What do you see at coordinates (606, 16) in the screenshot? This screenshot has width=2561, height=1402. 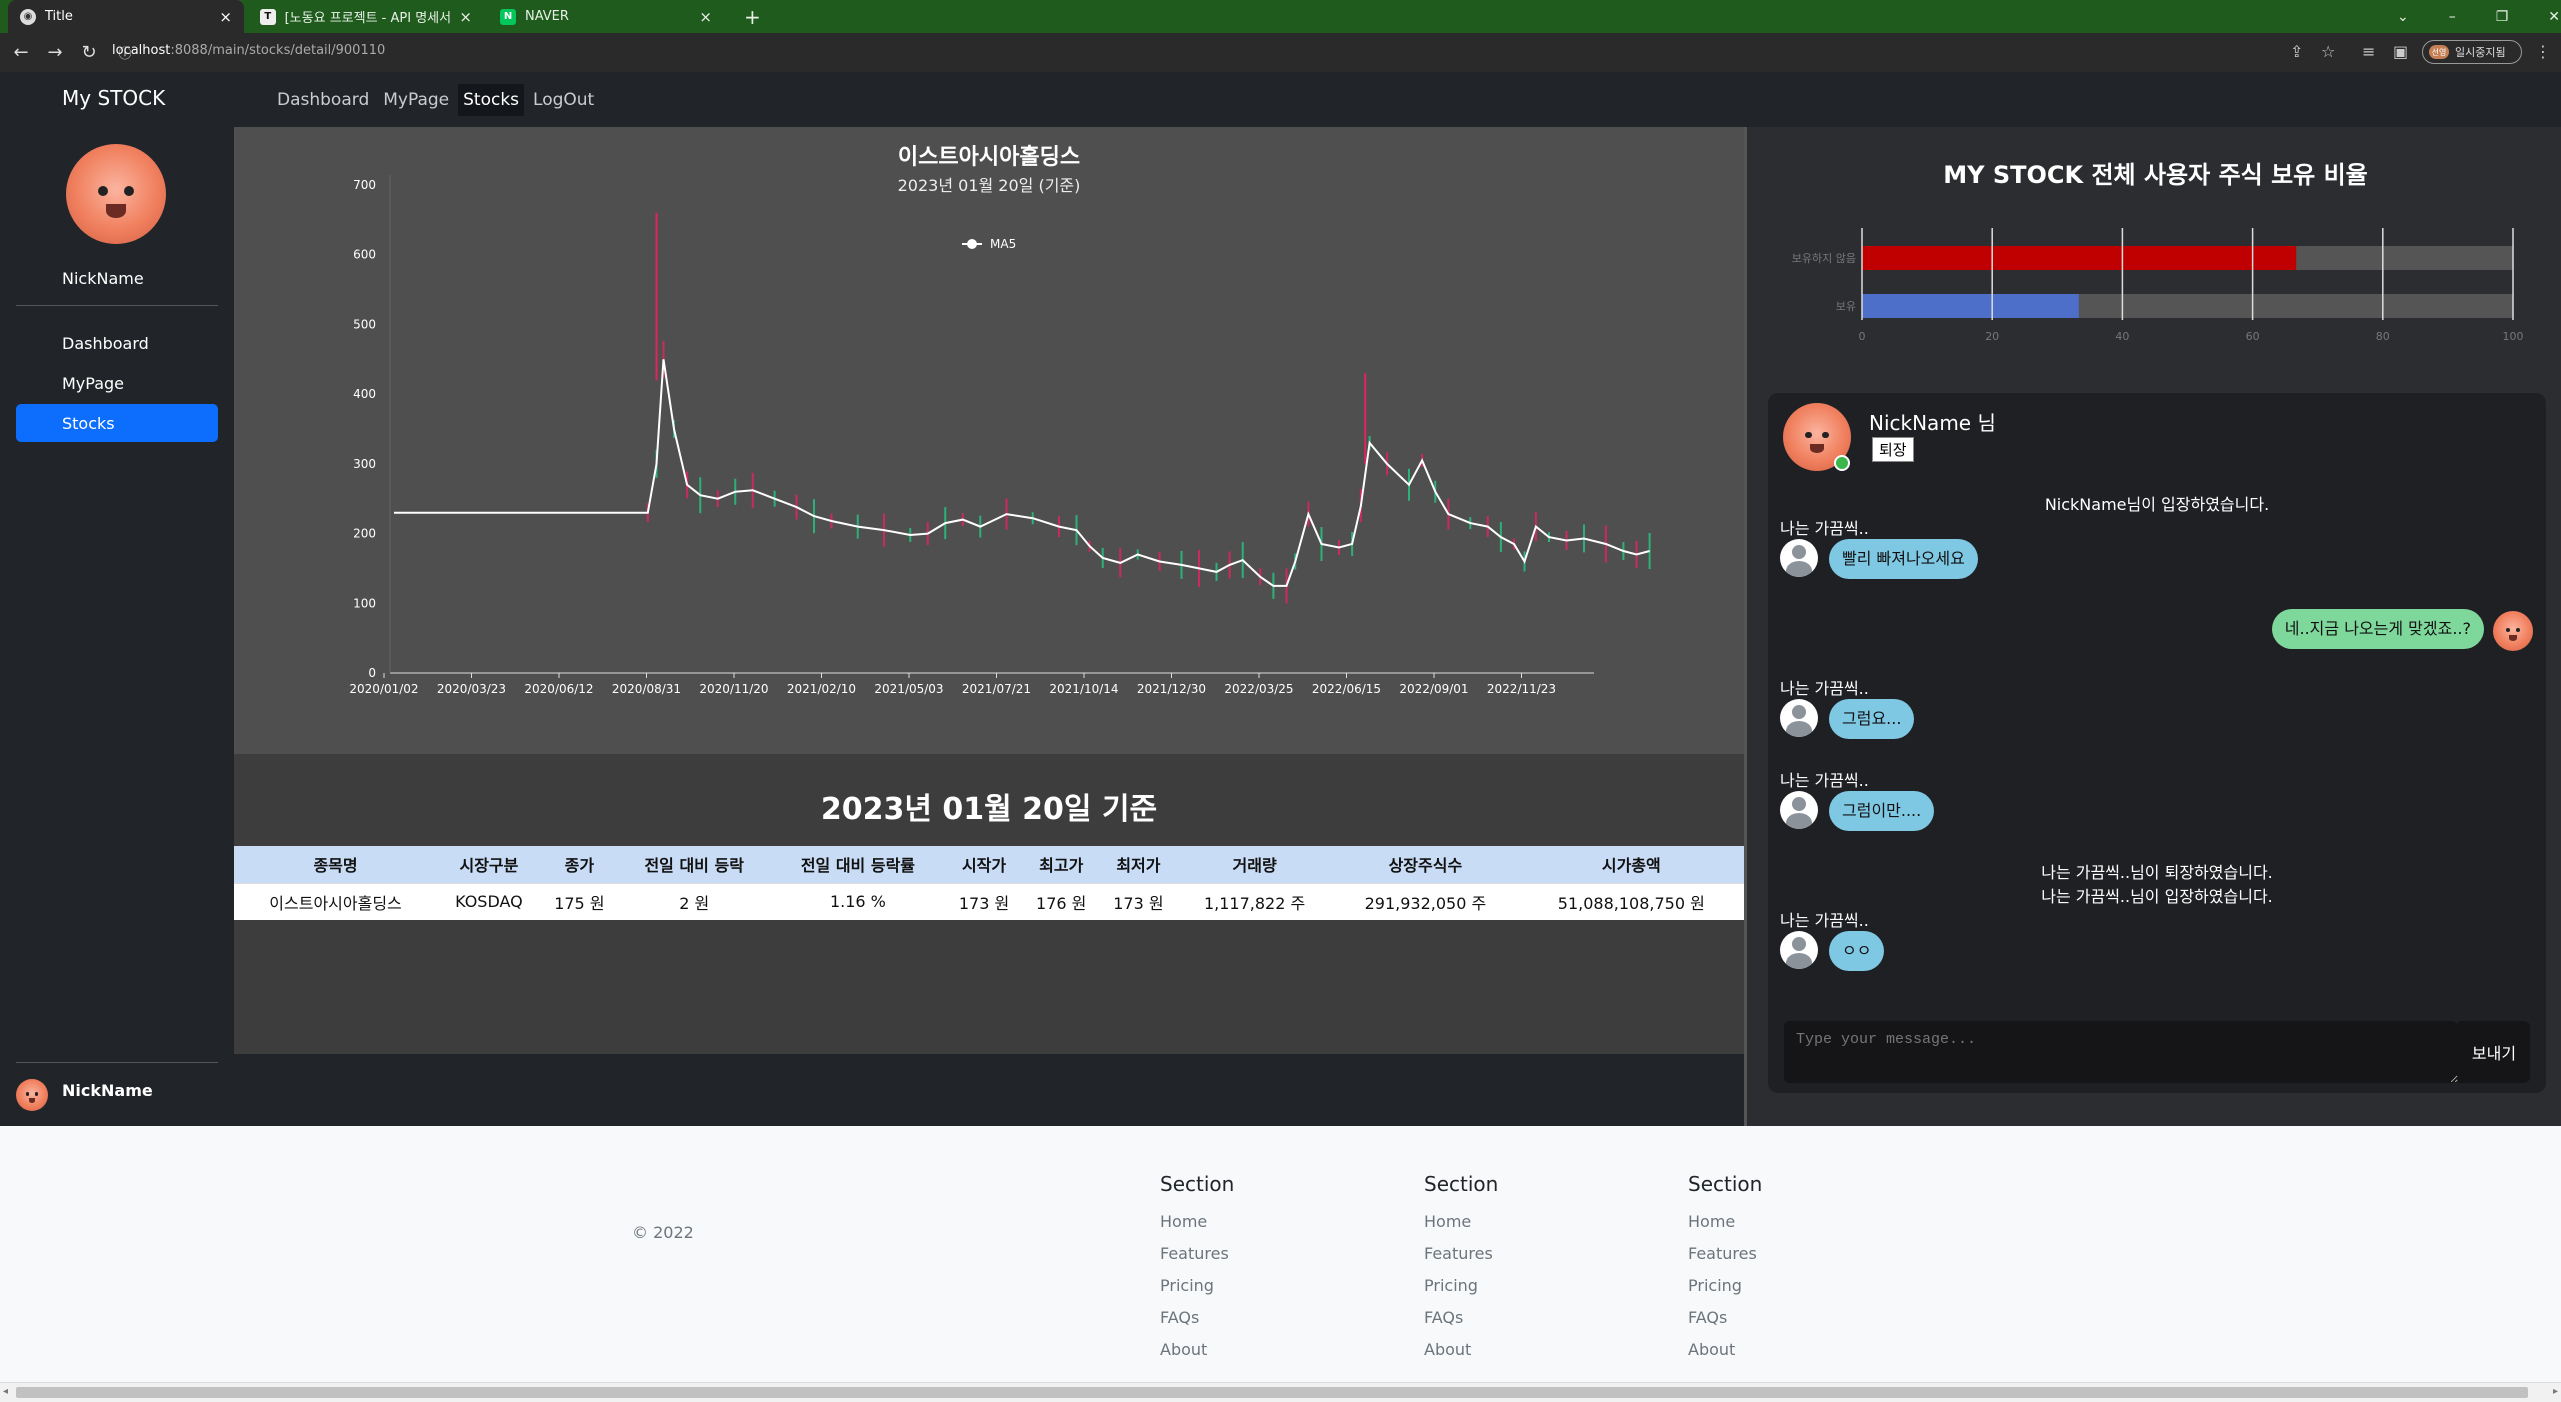 I see `tab-naver: N NAVER ×` at bounding box center [606, 16].